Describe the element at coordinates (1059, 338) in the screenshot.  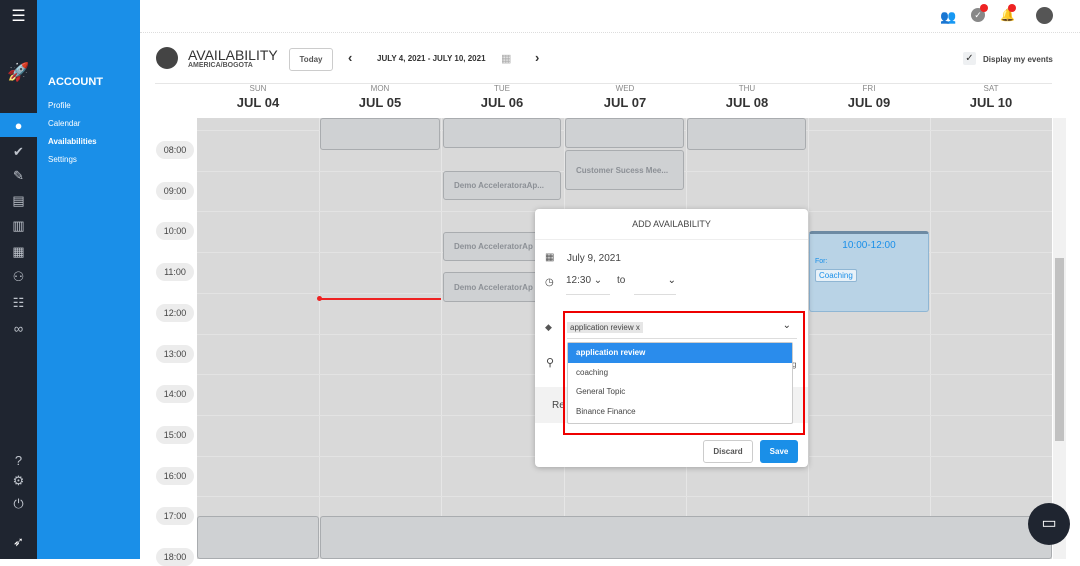
I see `scrollbar` at that location.